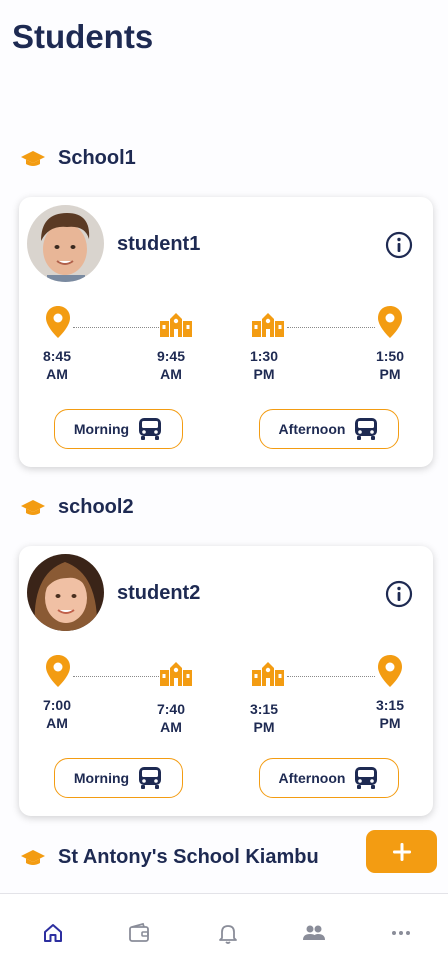 Image resolution: width=448 pixels, height=968 pixels. I want to click on school-header-3: St Antony's School Kiambu, so click(169, 857).